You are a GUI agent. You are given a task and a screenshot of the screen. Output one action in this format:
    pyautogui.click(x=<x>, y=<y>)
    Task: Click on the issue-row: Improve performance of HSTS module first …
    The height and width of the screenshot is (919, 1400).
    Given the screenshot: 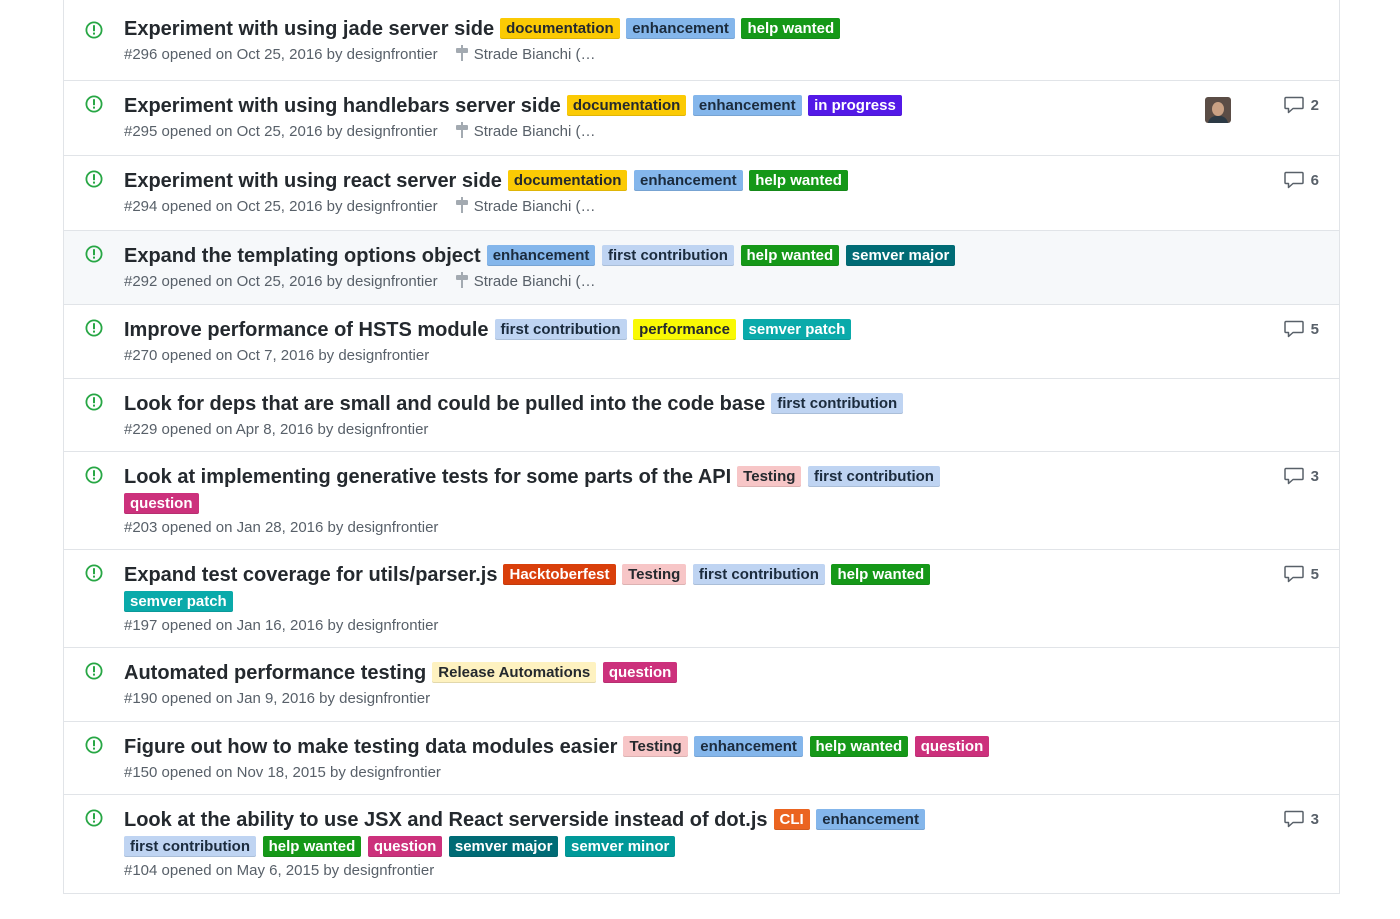 What is the action you would take?
    pyautogui.click(x=701, y=341)
    